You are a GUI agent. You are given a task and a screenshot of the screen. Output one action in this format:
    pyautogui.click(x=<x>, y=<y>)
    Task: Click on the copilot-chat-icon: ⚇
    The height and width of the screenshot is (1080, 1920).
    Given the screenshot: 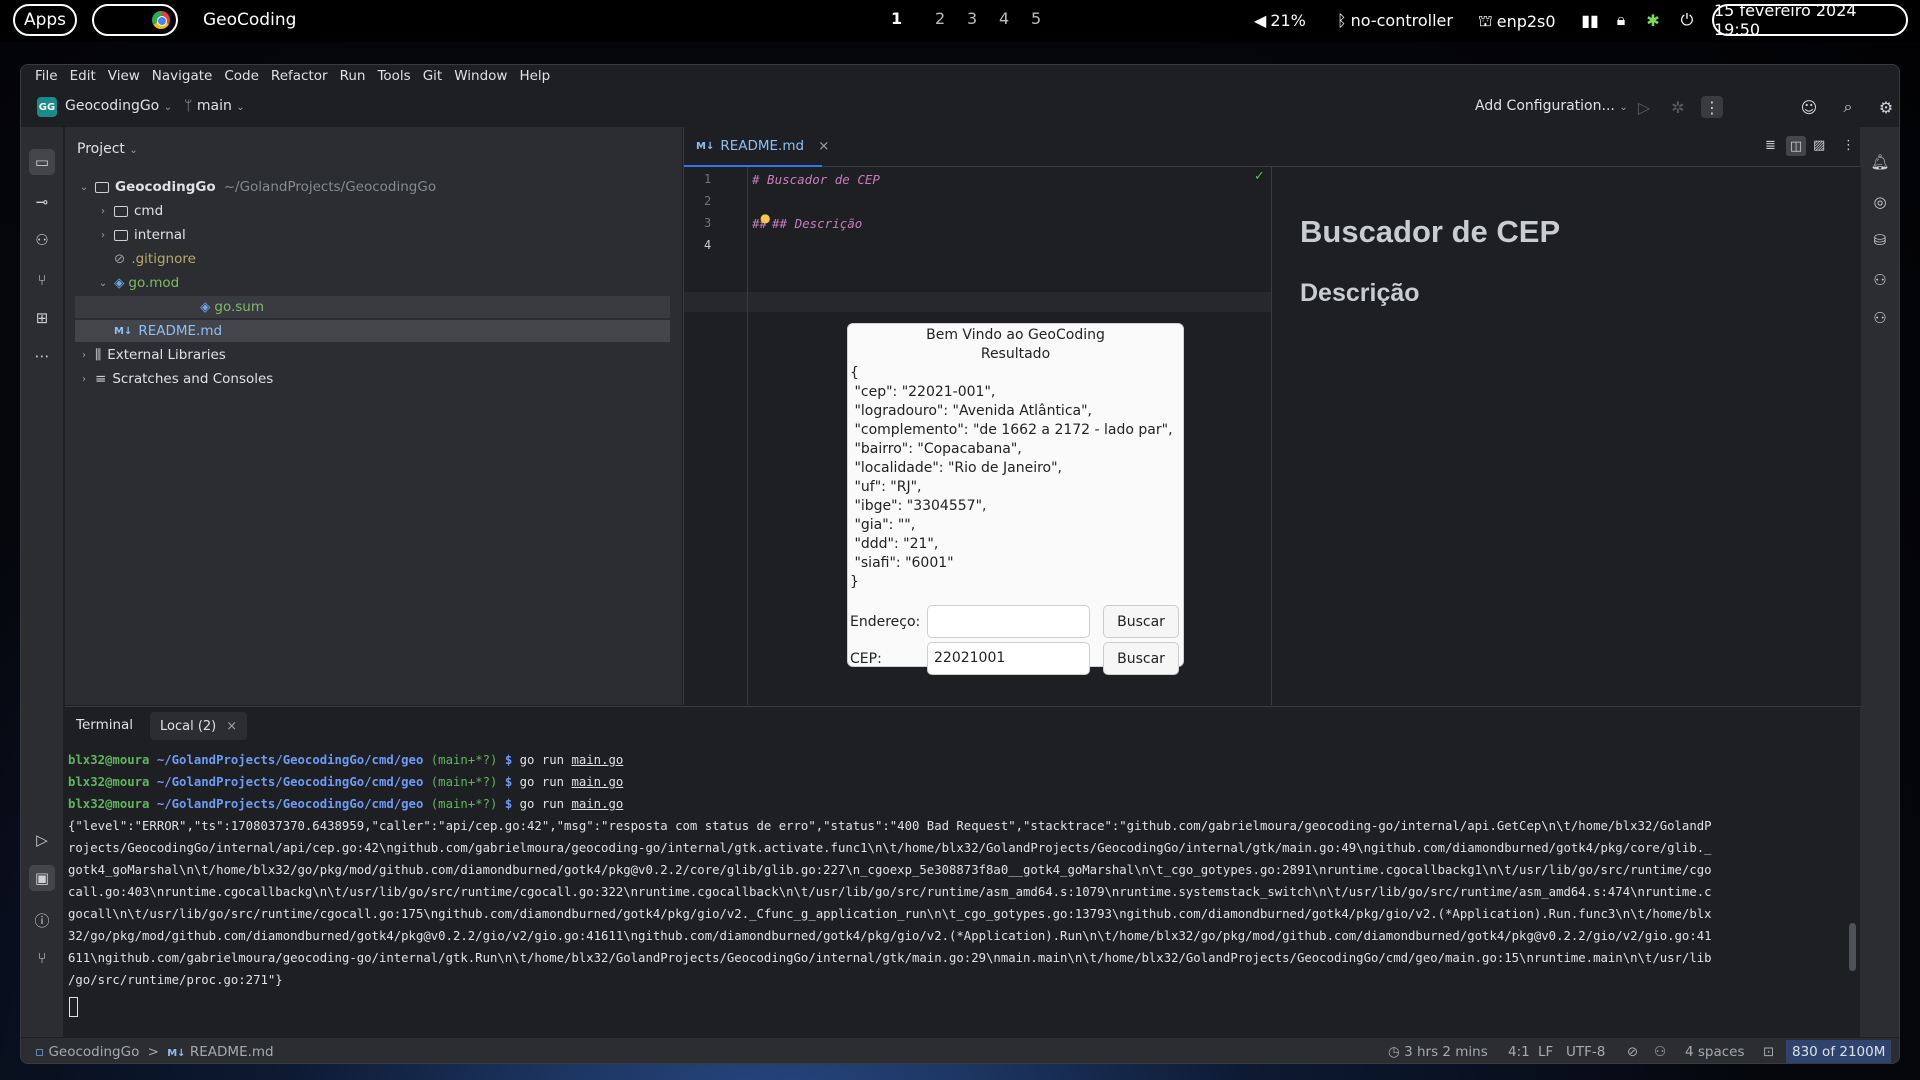 What is the action you would take?
    pyautogui.click(x=1880, y=318)
    